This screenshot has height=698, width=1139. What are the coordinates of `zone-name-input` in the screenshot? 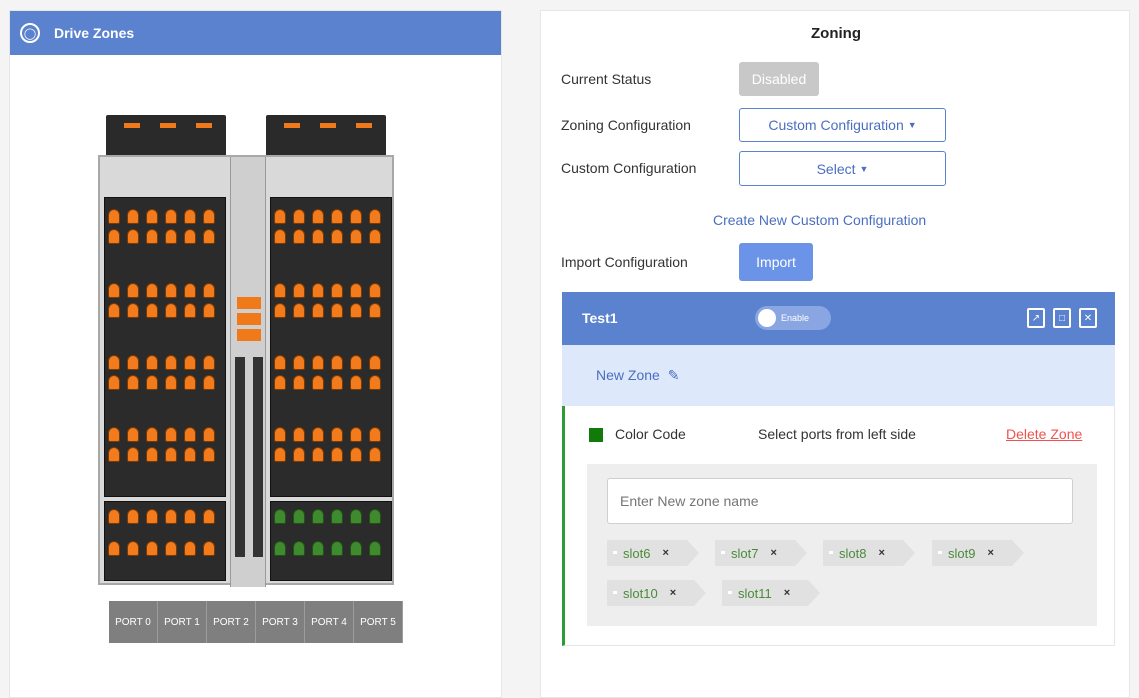 It's located at (840, 501).